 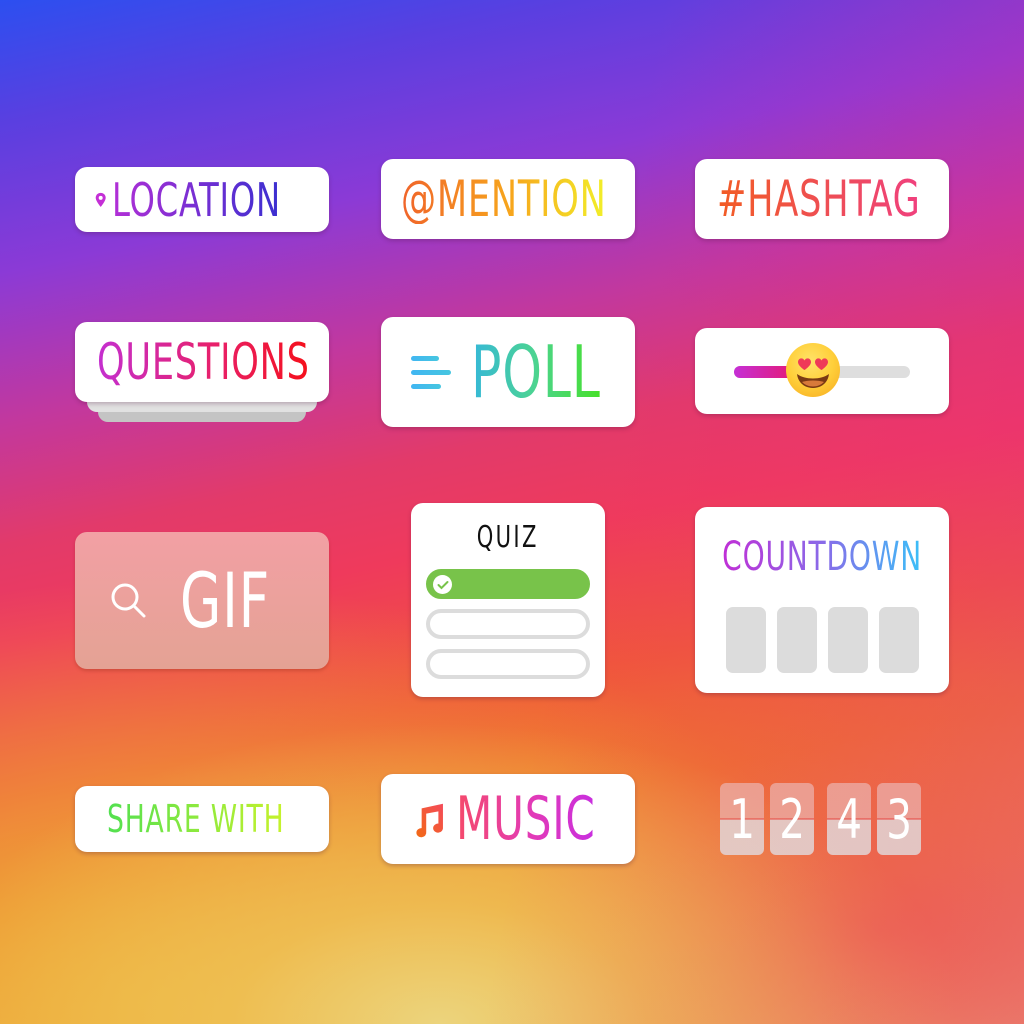 I want to click on poll-lines-icon, so click(x=431, y=372).